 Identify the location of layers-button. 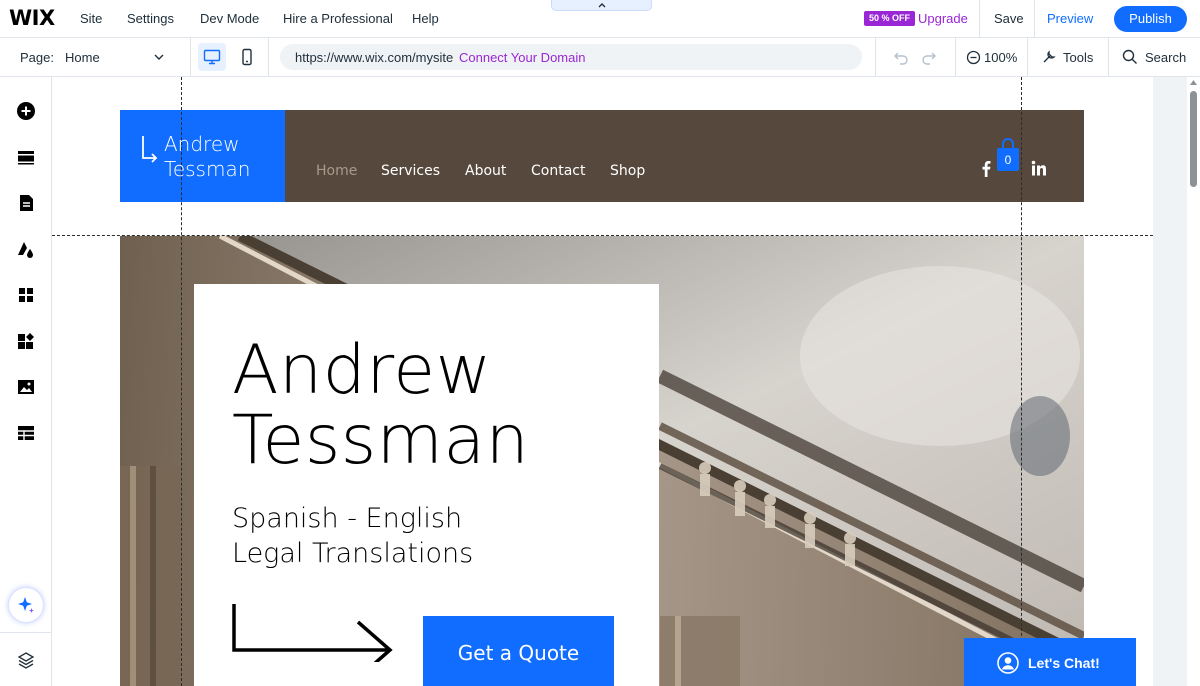
(26, 660).